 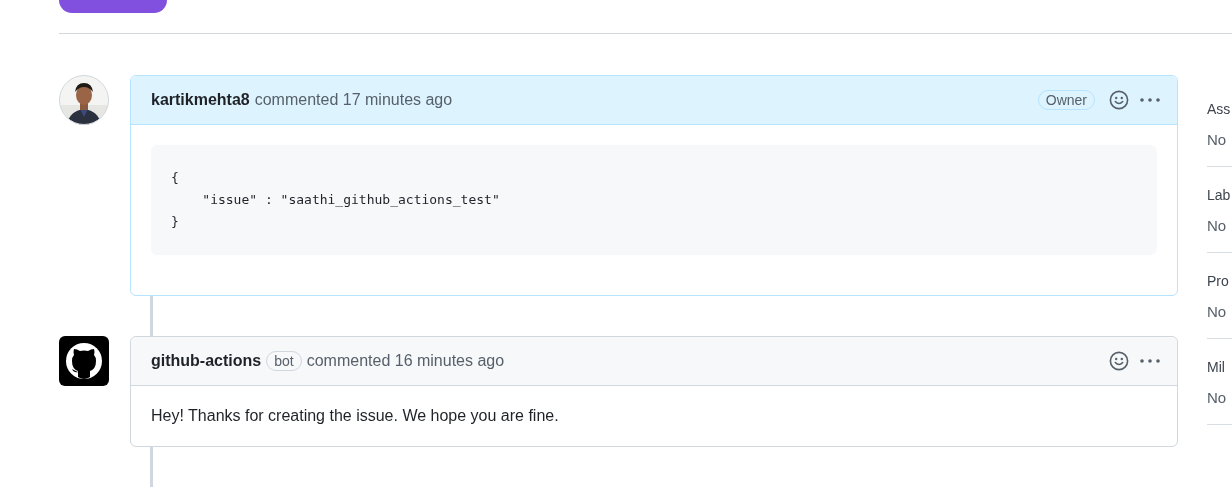 I want to click on sidebar-heading: Pro, so click(x=1218, y=281).